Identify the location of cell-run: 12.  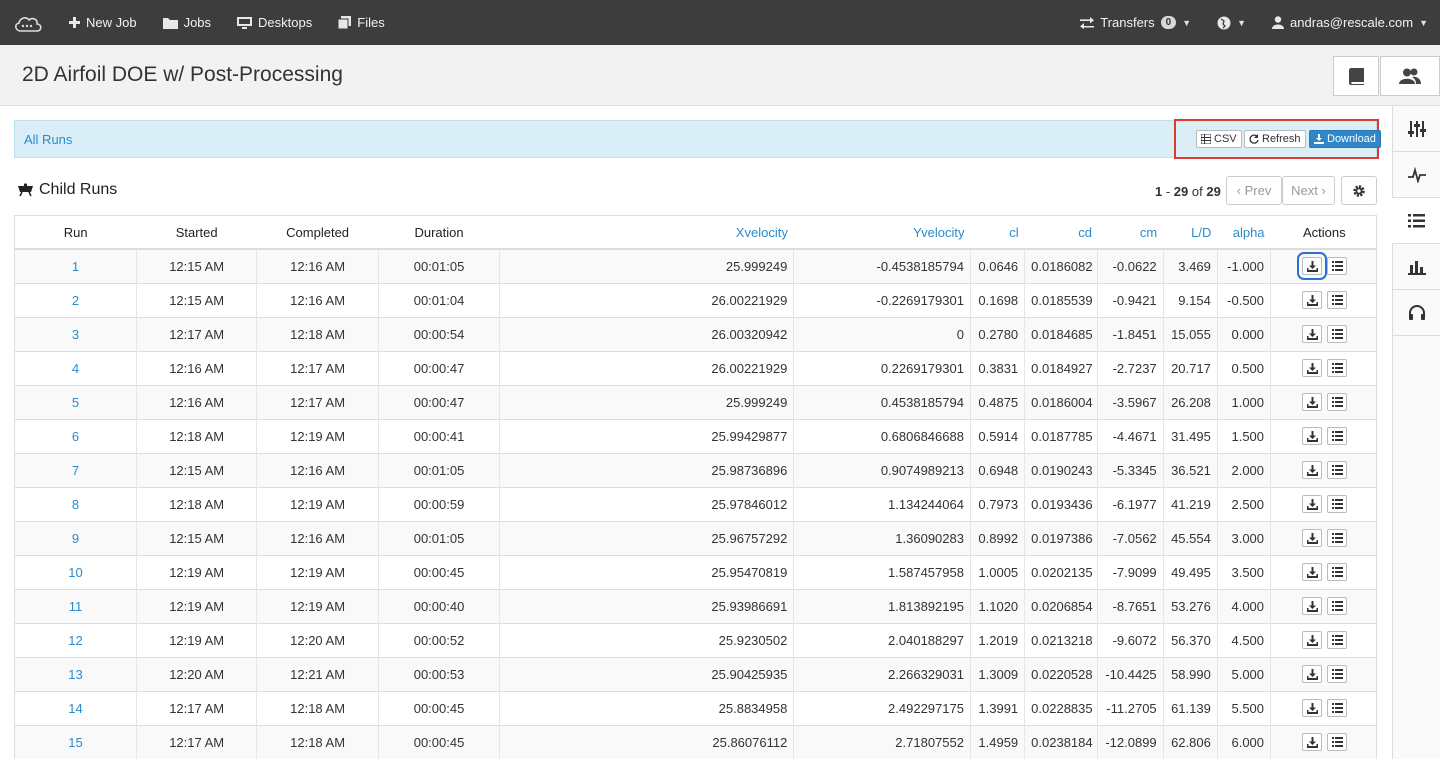
(76, 639).